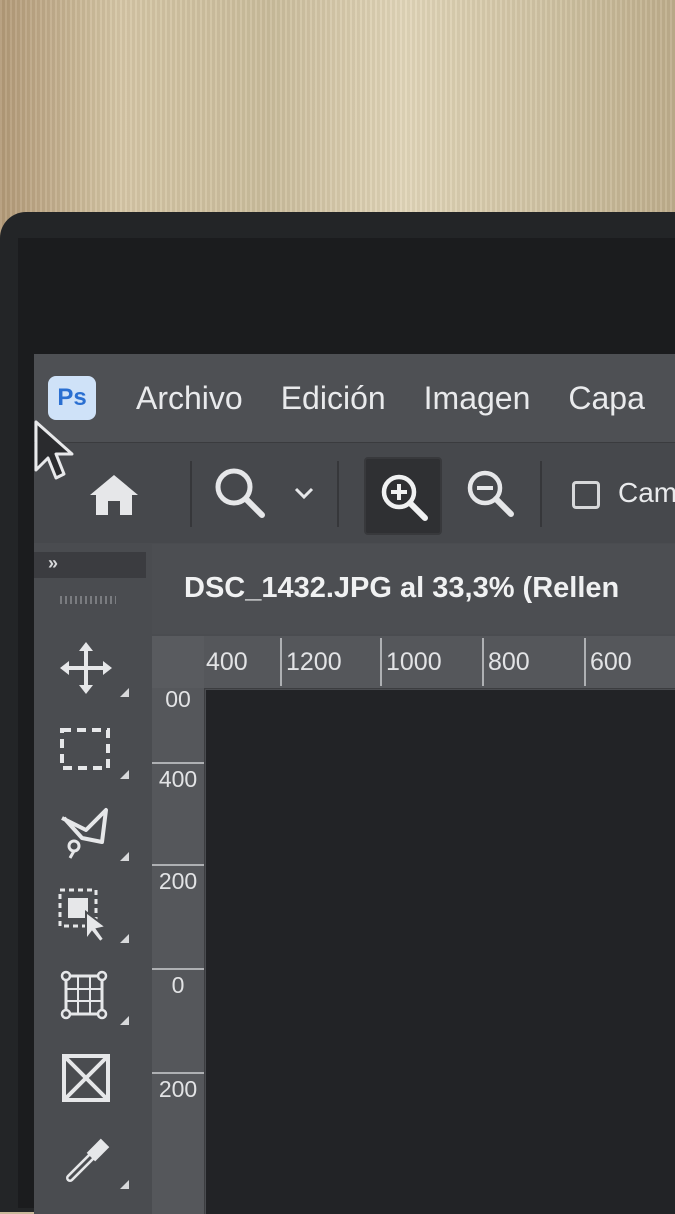 This screenshot has height=1214, width=675. I want to click on tools-panel: », so click(90, 879).